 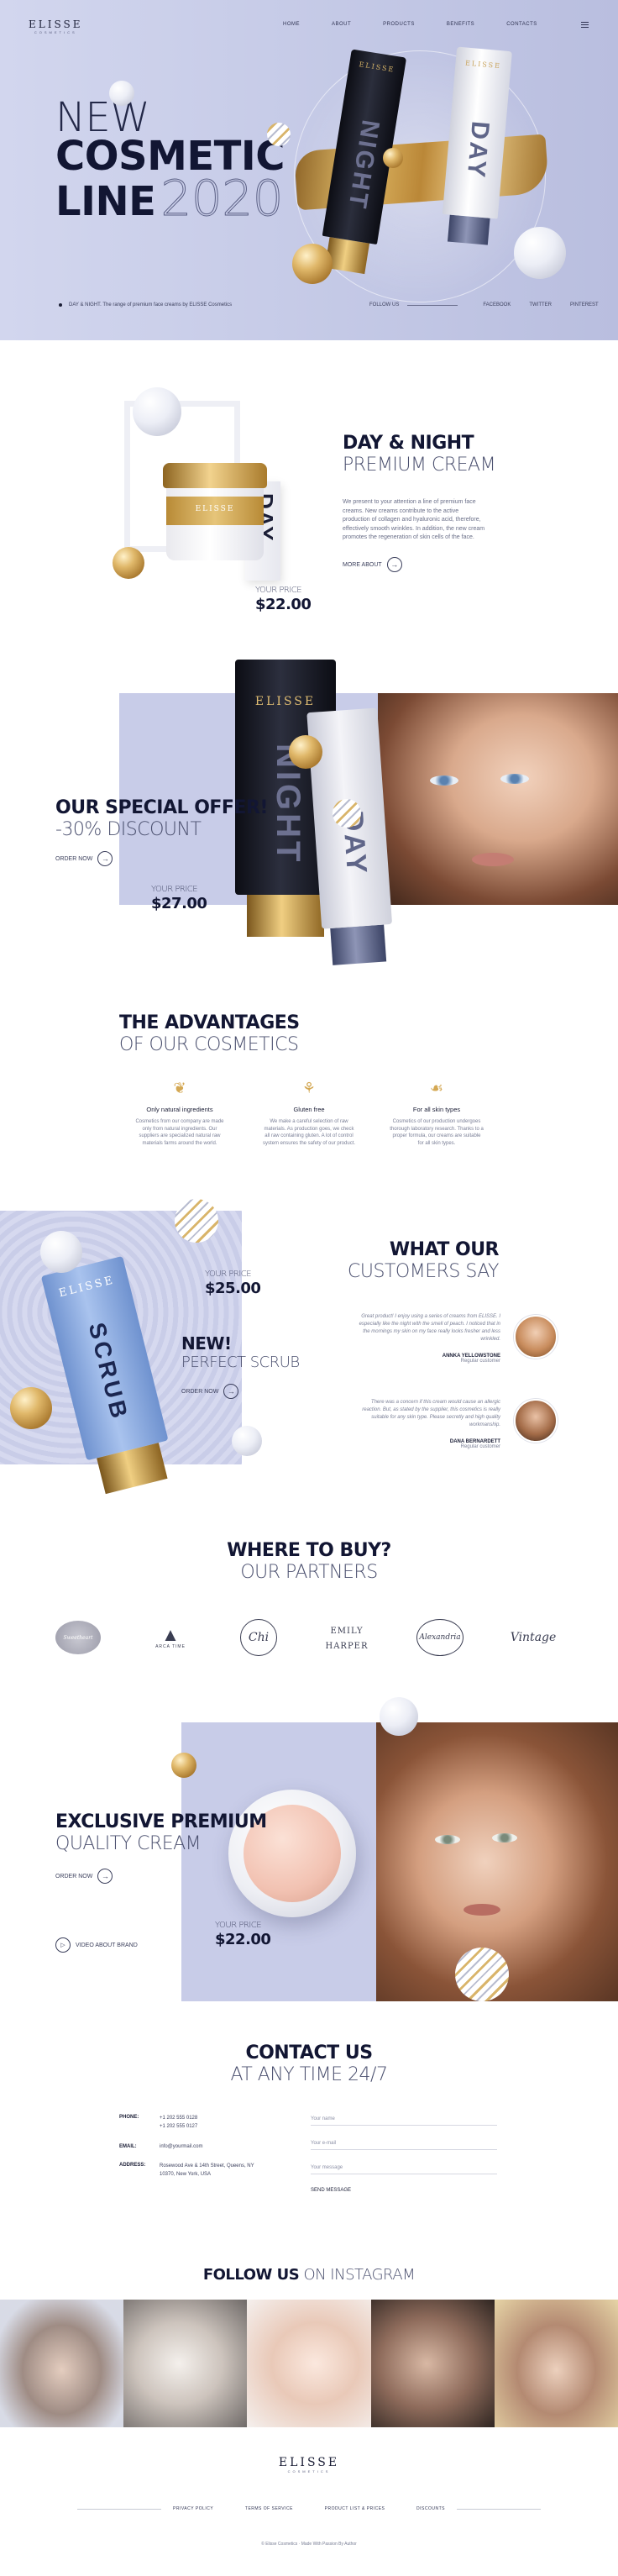 I want to click on social-twitter: TWITTER, so click(x=540, y=305).